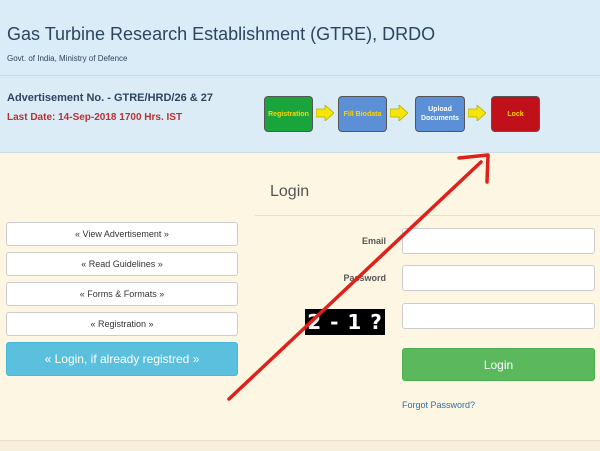 Image resolution: width=600 pixels, height=451 pixels. What do you see at coordinates (438, 405) in the screenshot?
I see `forgot-password-link: Forgot Password?` at bounding box center [438, 405].